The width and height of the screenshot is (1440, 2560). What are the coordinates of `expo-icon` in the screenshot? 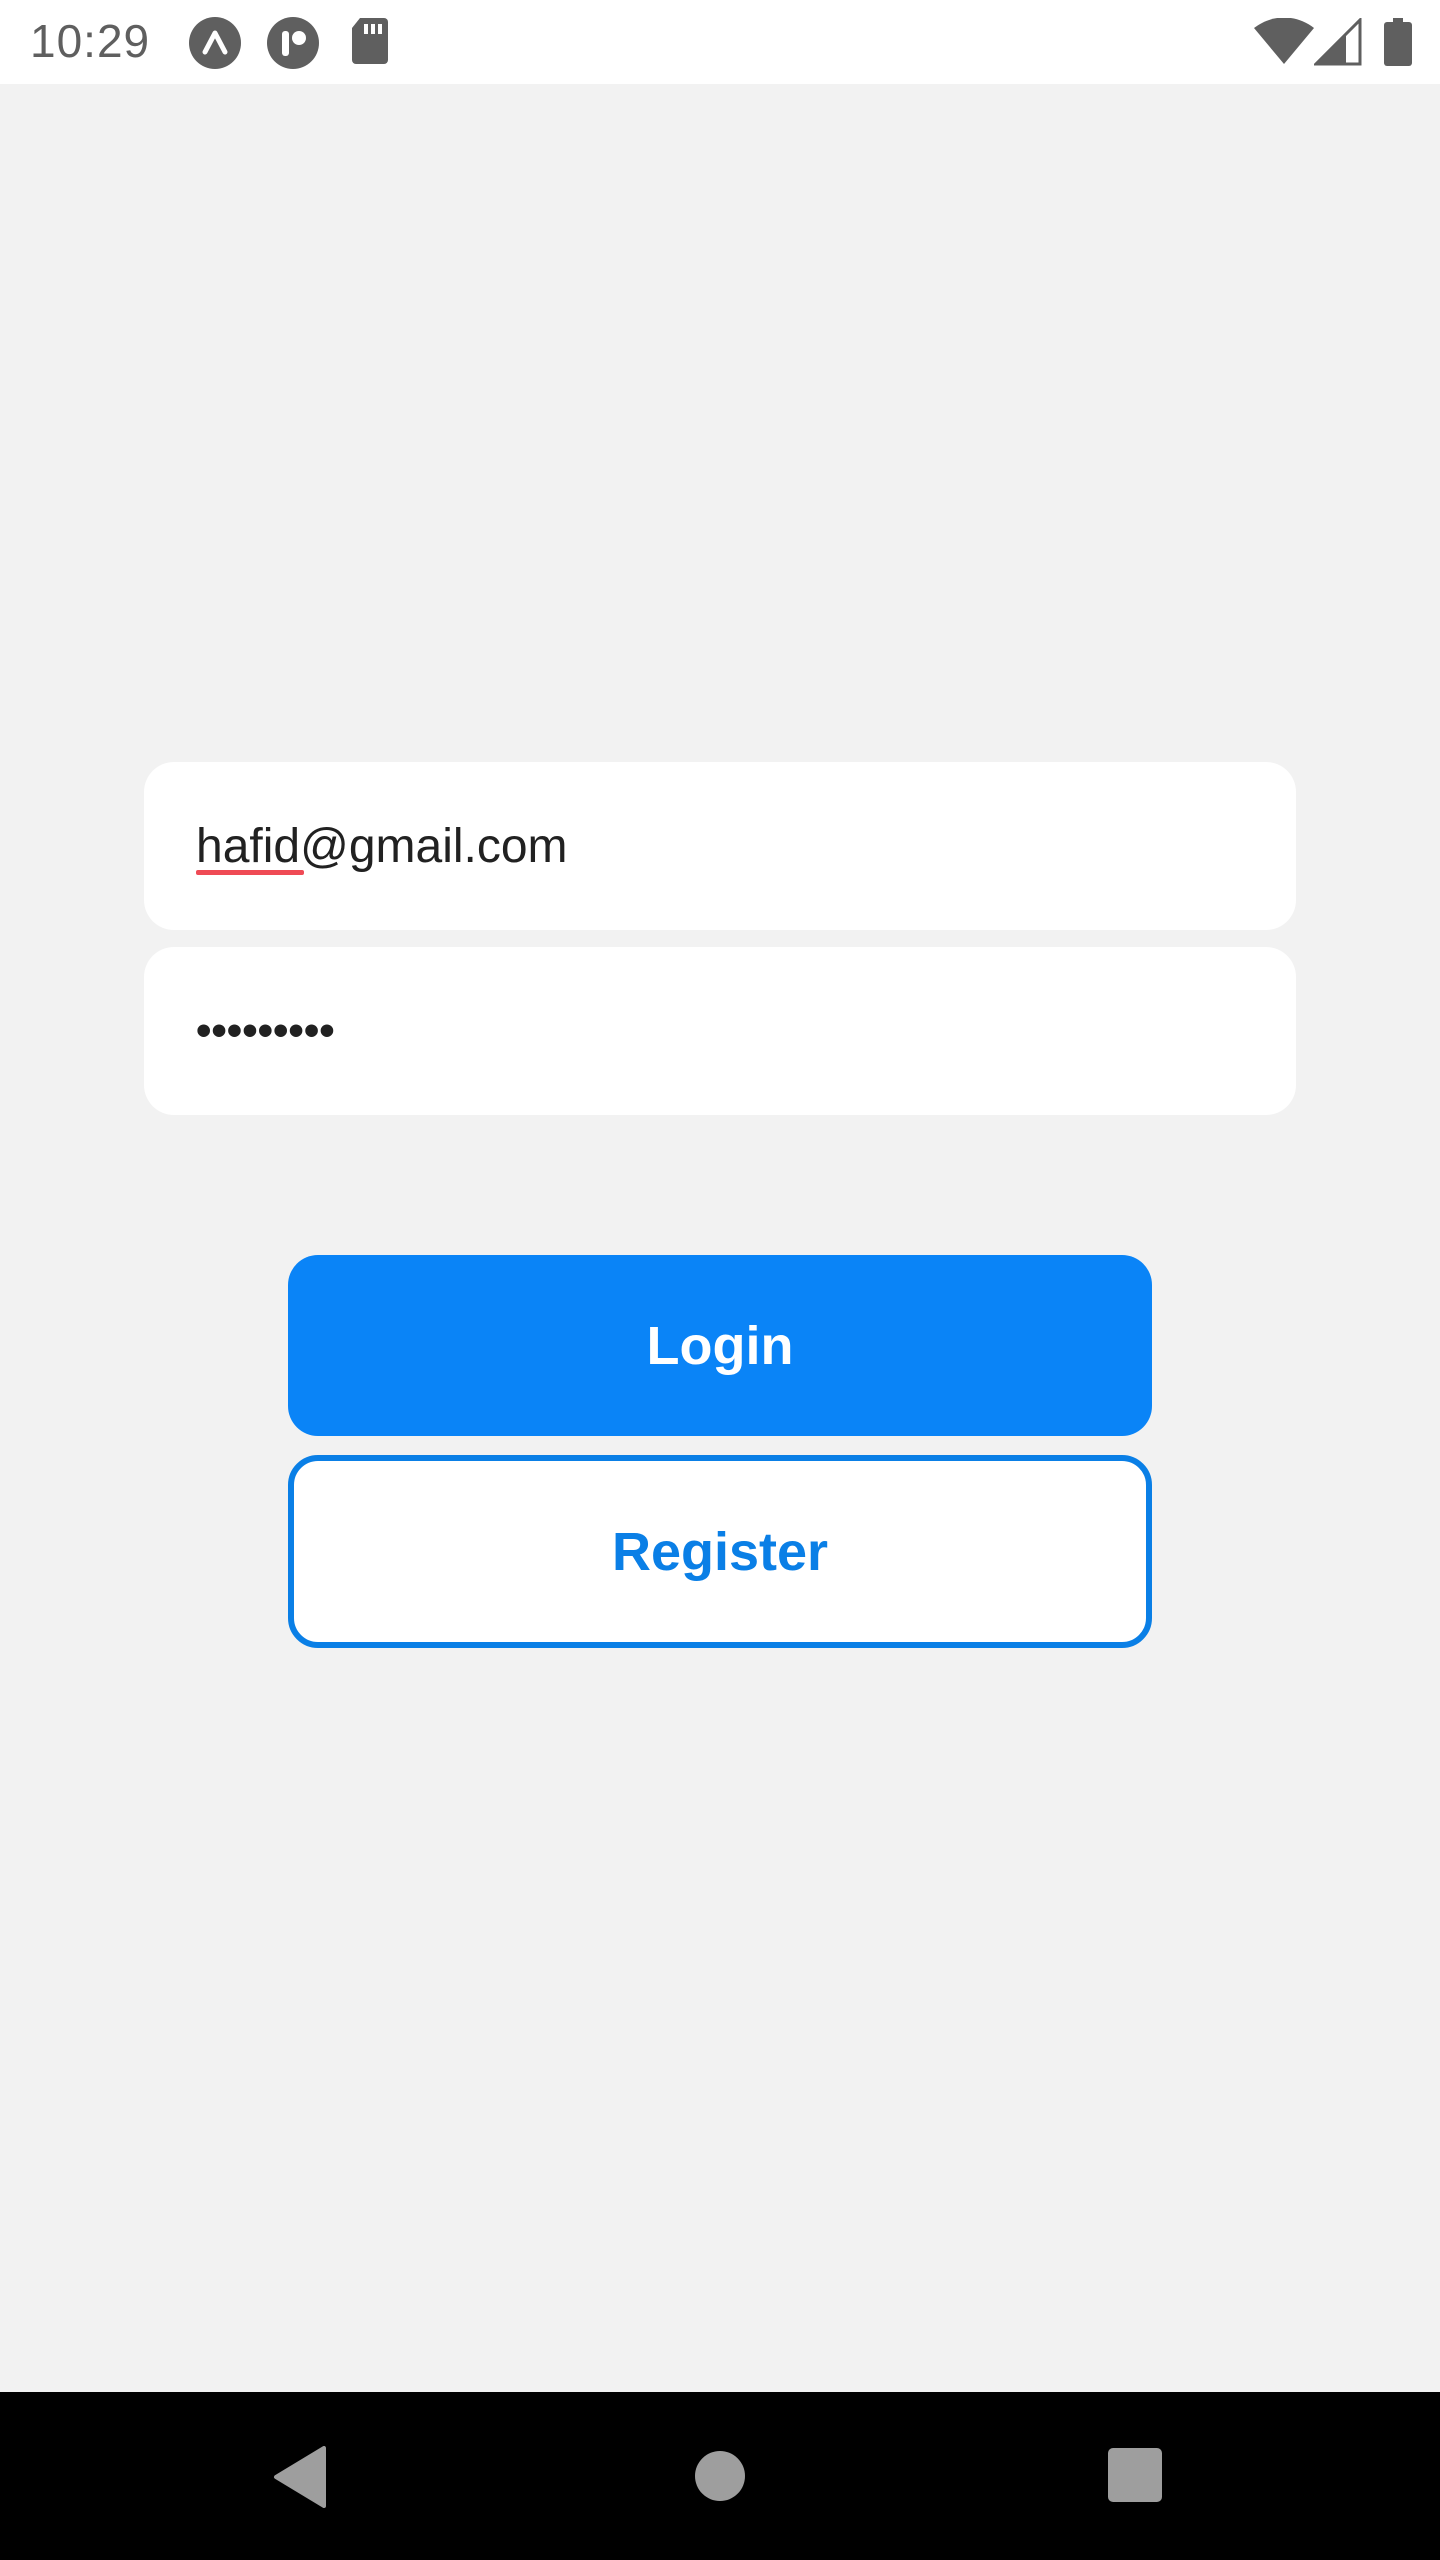 It's located at (215, 45).